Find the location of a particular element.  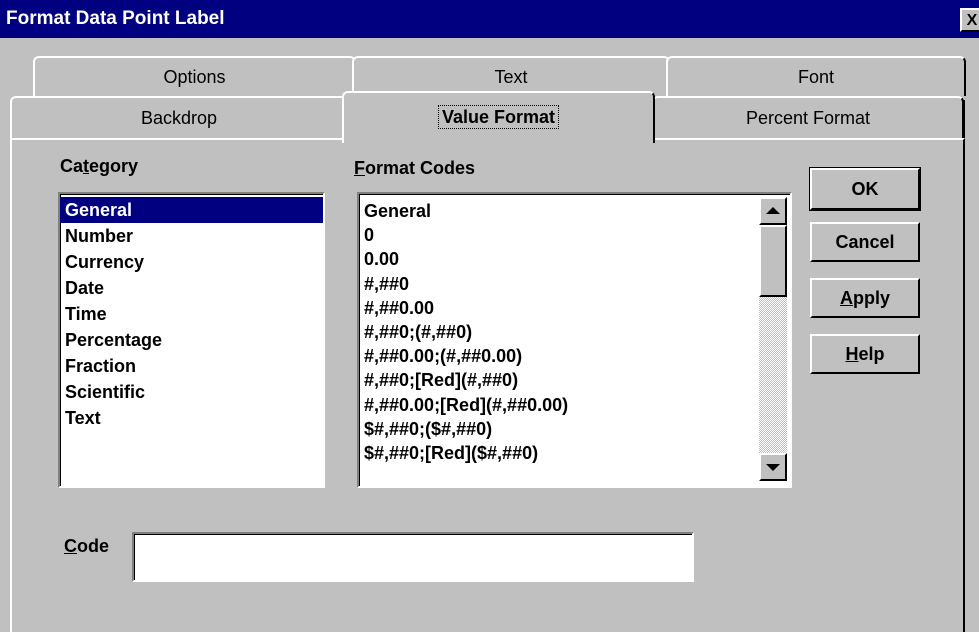

help-button: Help is located at coordinates (865, 354).